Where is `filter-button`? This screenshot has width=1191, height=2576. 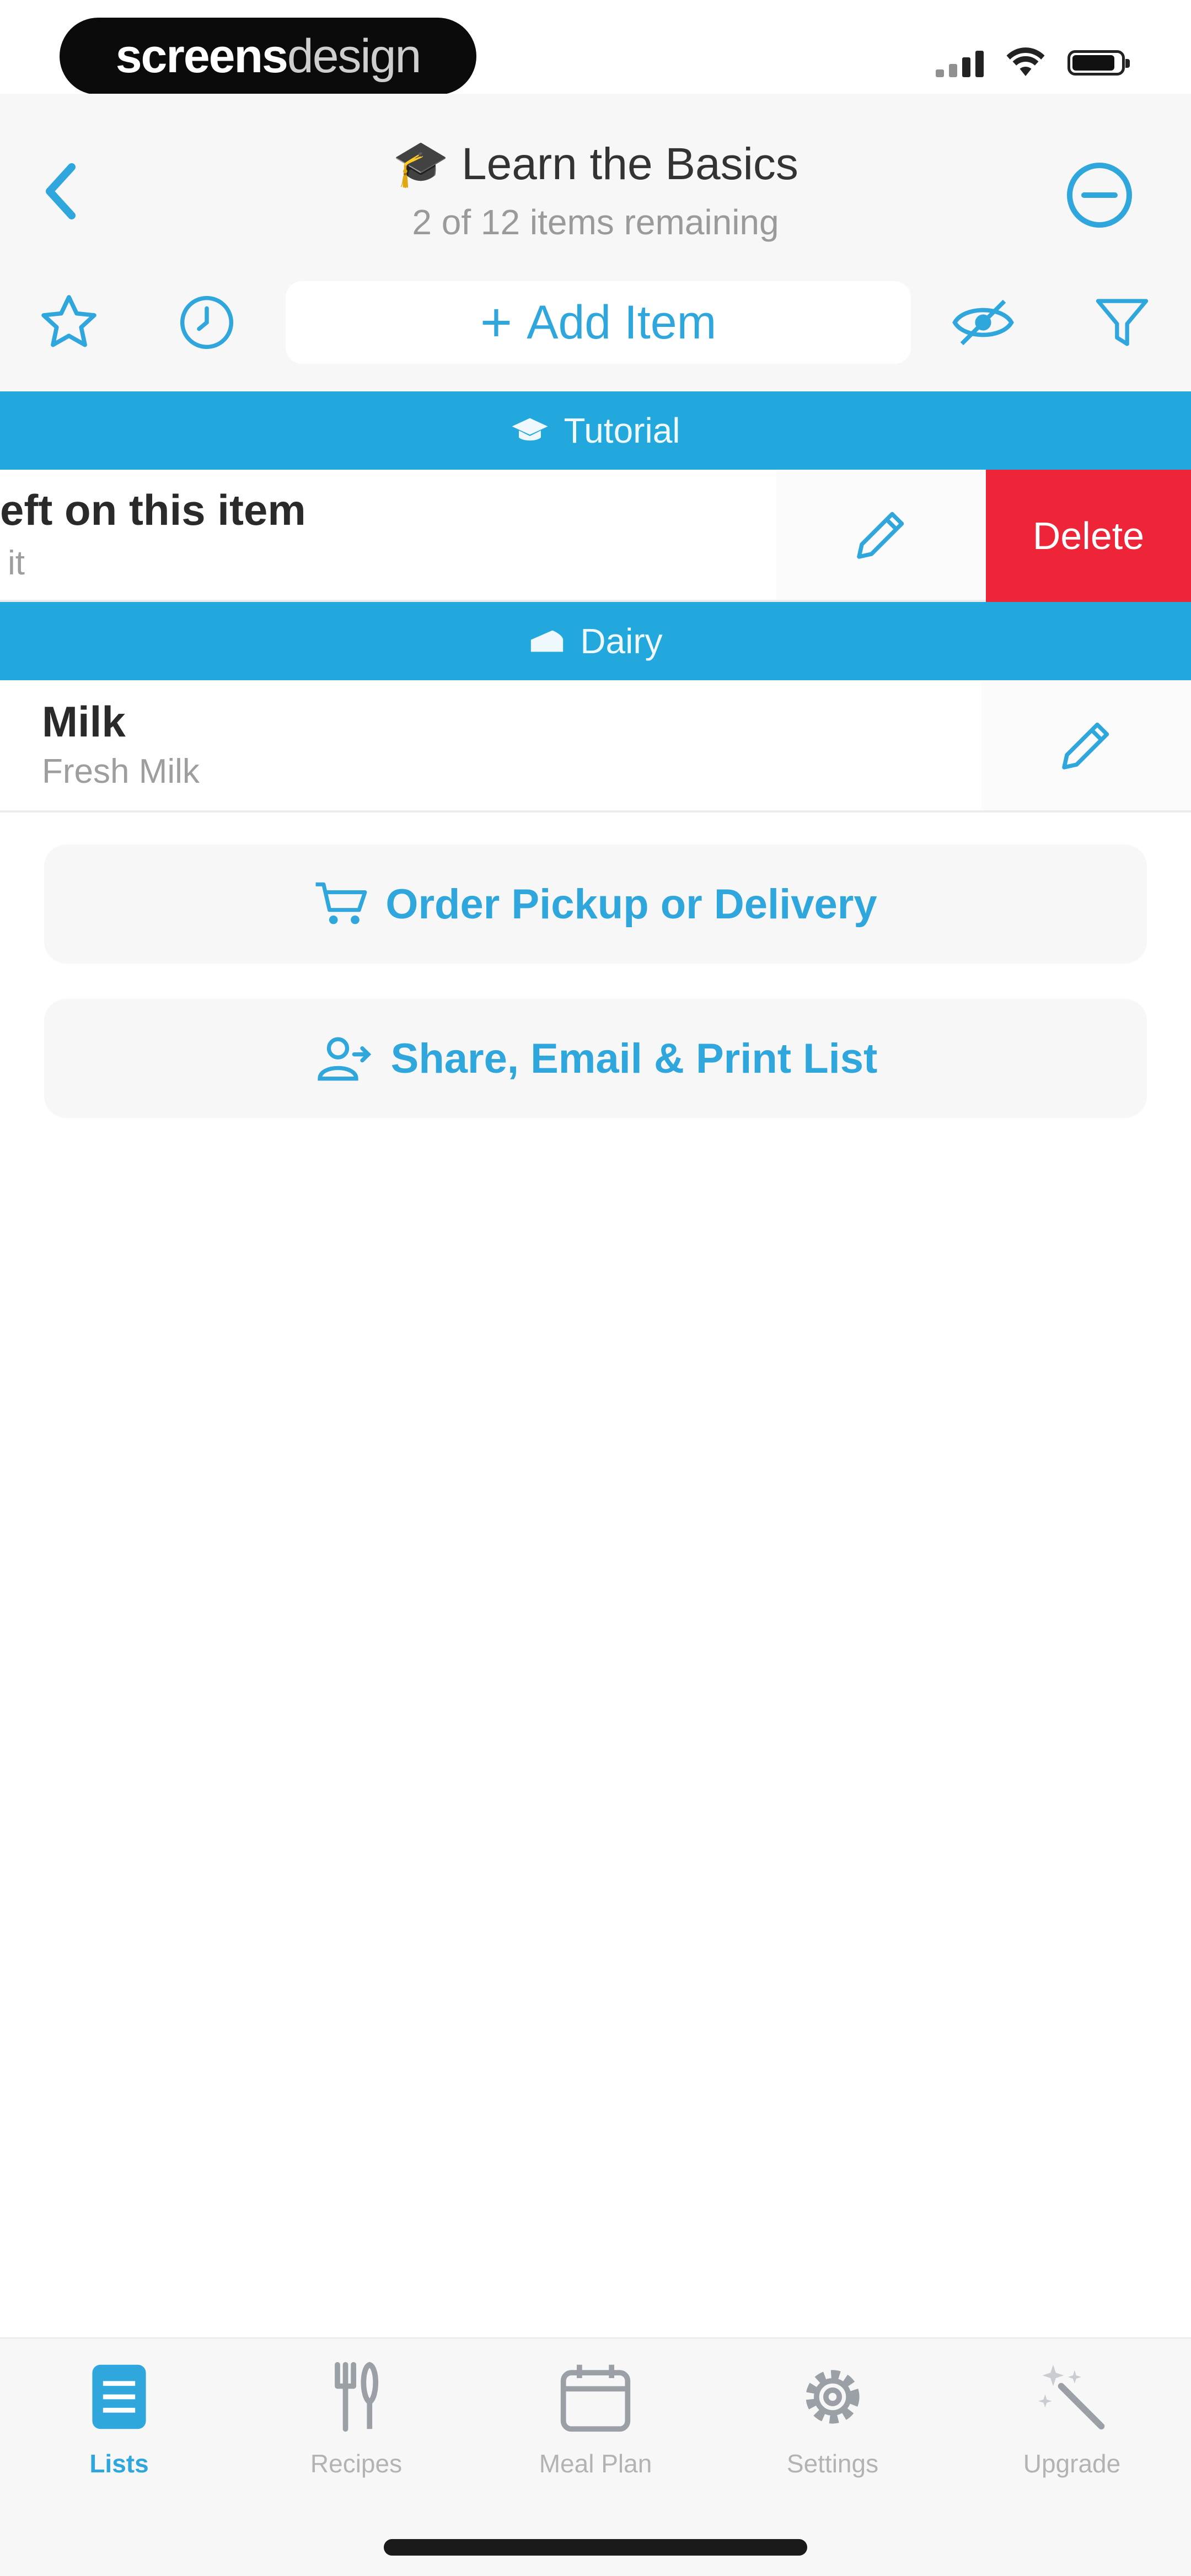 filter-button is located at coordinates (1122, 322).